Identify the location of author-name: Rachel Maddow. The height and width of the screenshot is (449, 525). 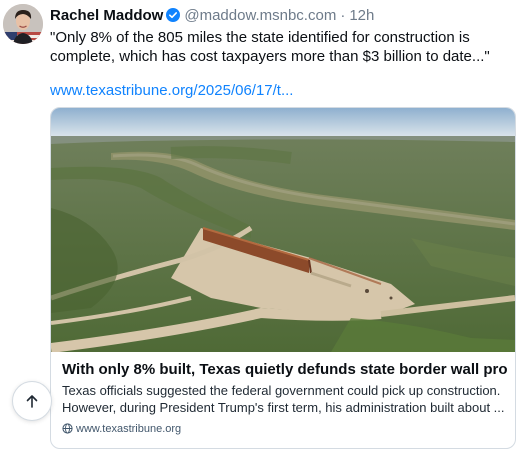
(106, 15).